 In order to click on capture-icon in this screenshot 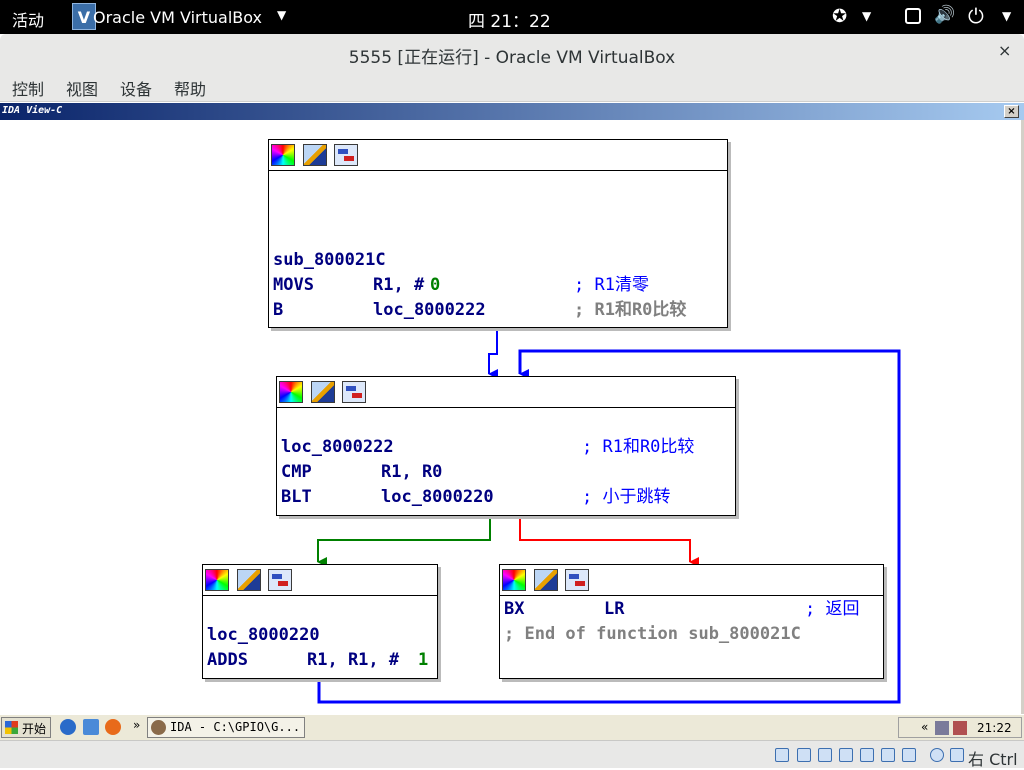, I will do `click(937, 755)`.